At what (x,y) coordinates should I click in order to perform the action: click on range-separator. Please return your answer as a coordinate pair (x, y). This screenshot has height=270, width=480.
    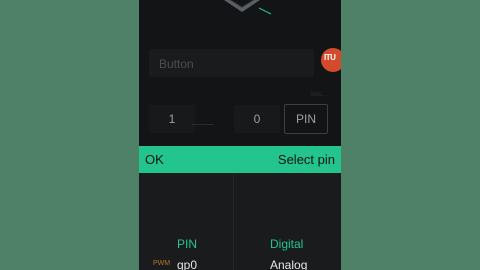
    Looking at the image, I should click on (203, 124).